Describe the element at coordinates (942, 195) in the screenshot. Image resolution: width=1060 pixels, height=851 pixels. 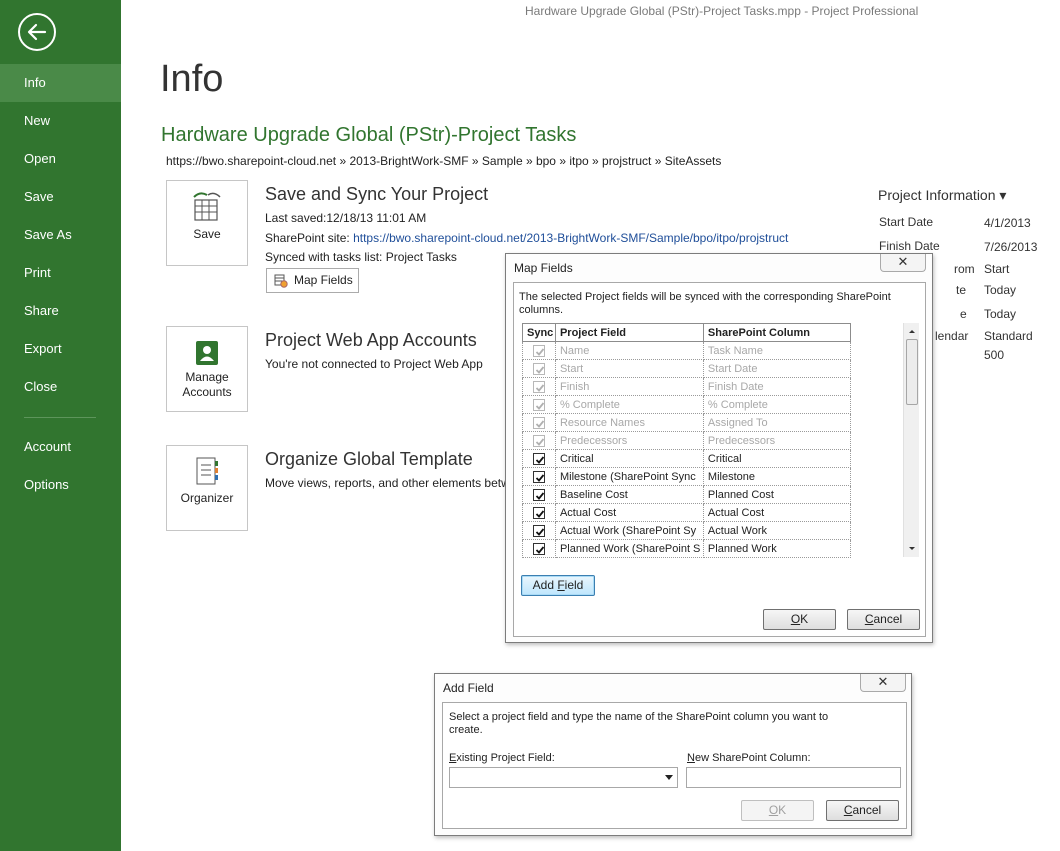
I see `project-information-dropdown: Project Information ▾` at that location.